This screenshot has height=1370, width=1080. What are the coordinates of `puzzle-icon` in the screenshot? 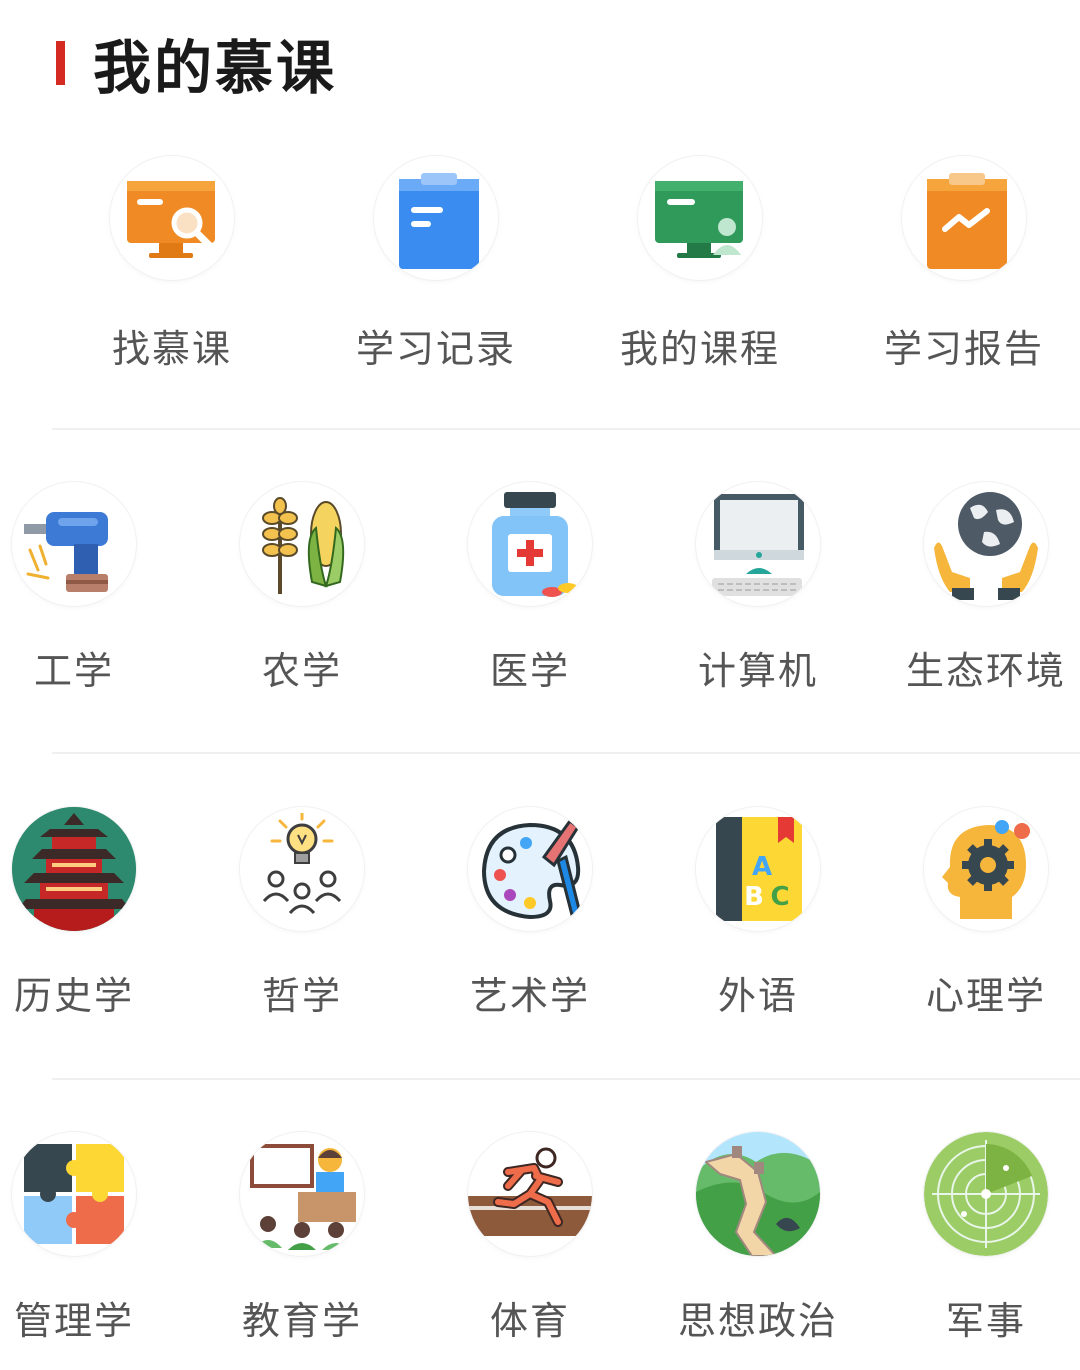 It's located at (74, 1194).